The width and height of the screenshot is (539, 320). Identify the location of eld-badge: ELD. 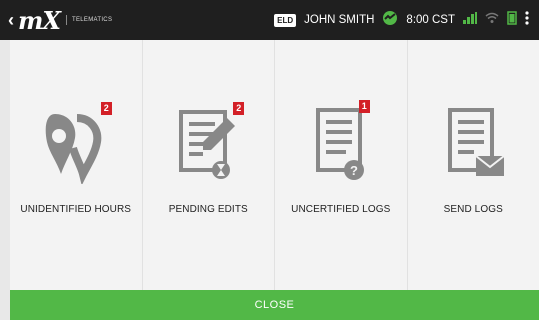
(285, 20).